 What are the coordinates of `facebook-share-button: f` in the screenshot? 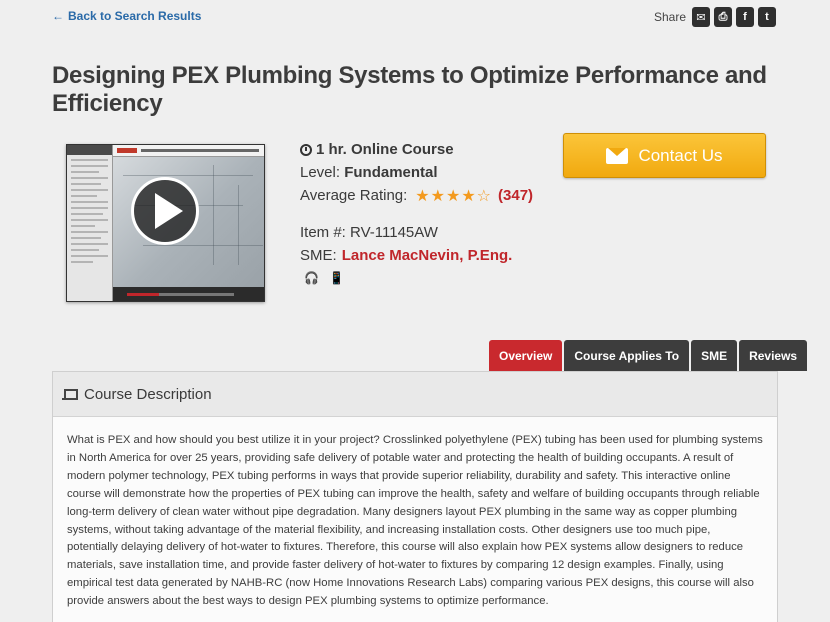 It's located at (745, 17).